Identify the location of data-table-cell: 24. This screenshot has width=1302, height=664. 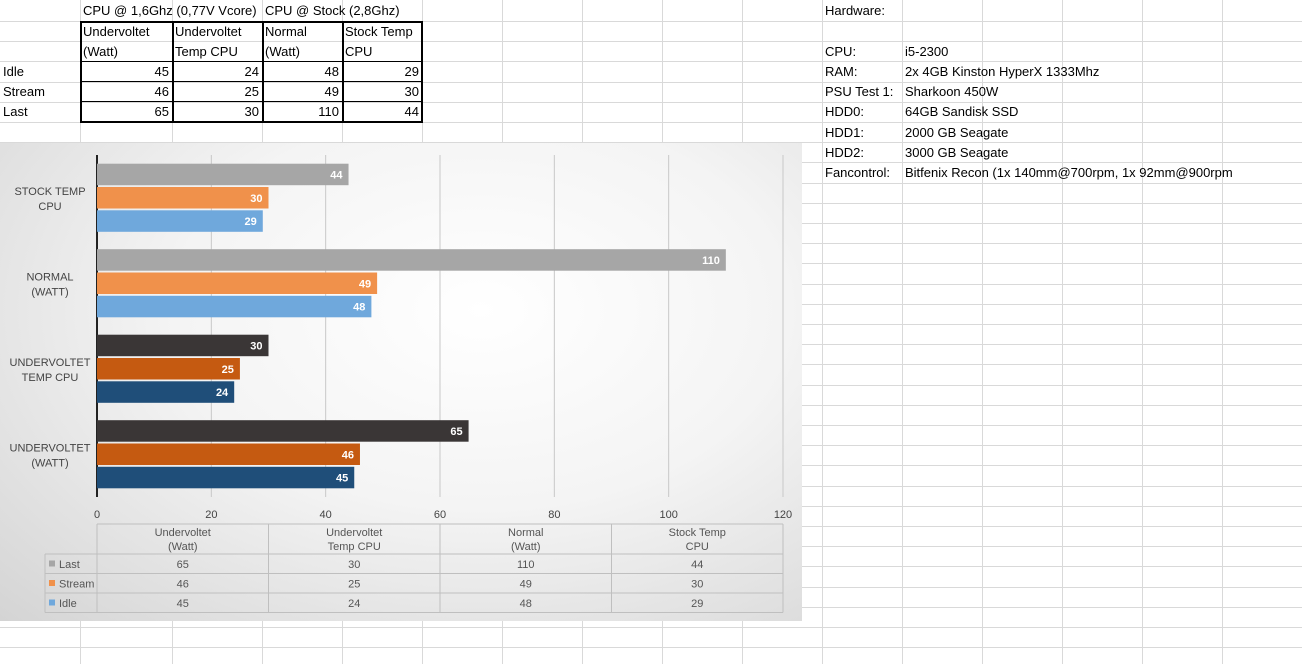
(354, 604).